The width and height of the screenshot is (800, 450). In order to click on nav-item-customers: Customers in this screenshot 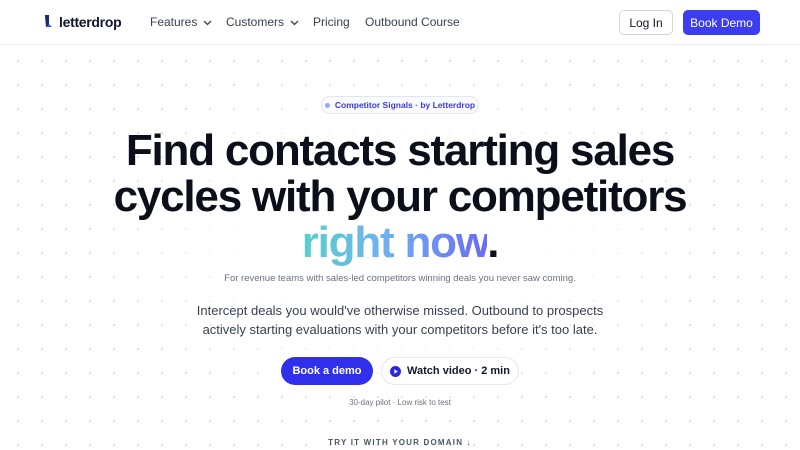, I will do `click(262, 22)`.